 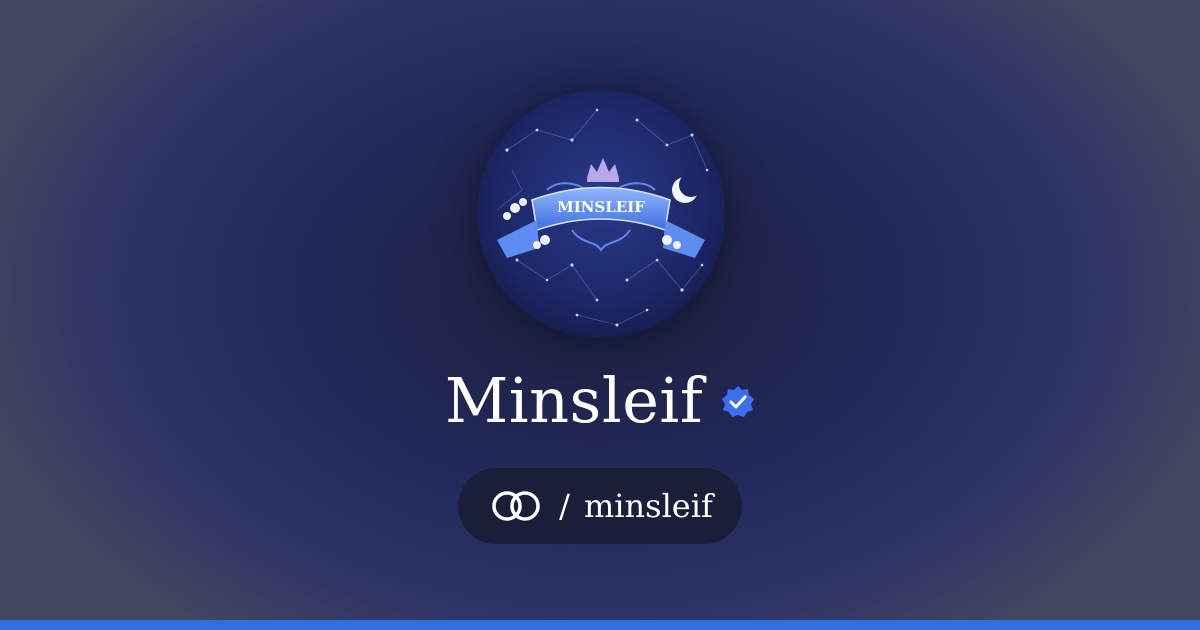 I want to click on avatar: MINSLEIF, so click(x=601, y=214).